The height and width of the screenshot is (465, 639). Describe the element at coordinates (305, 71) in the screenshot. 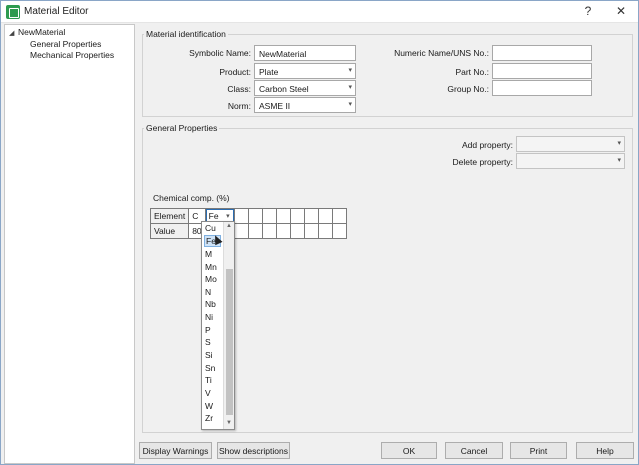

I see `product-select: Plate ▾` at that location.